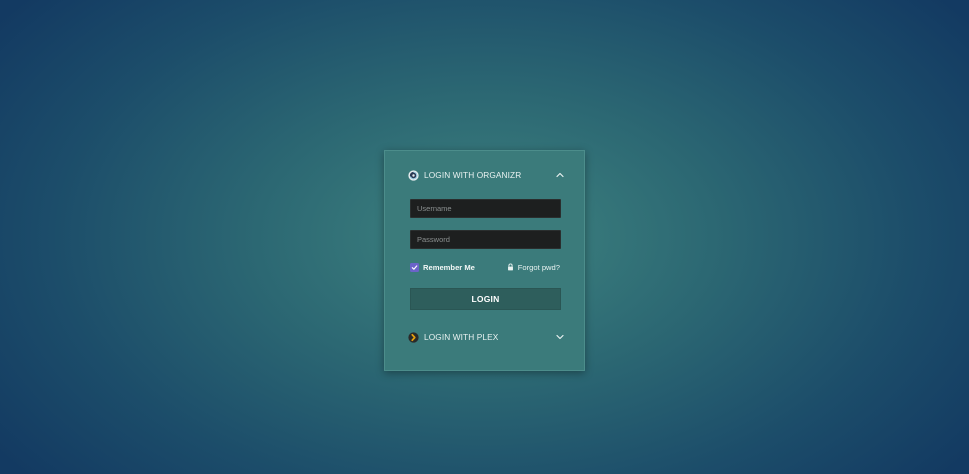 This screenshot has width=969, height=474. Describe the element at coordinates (560, 337) in the screenshot. I see `chevron-down-icon` at that location.